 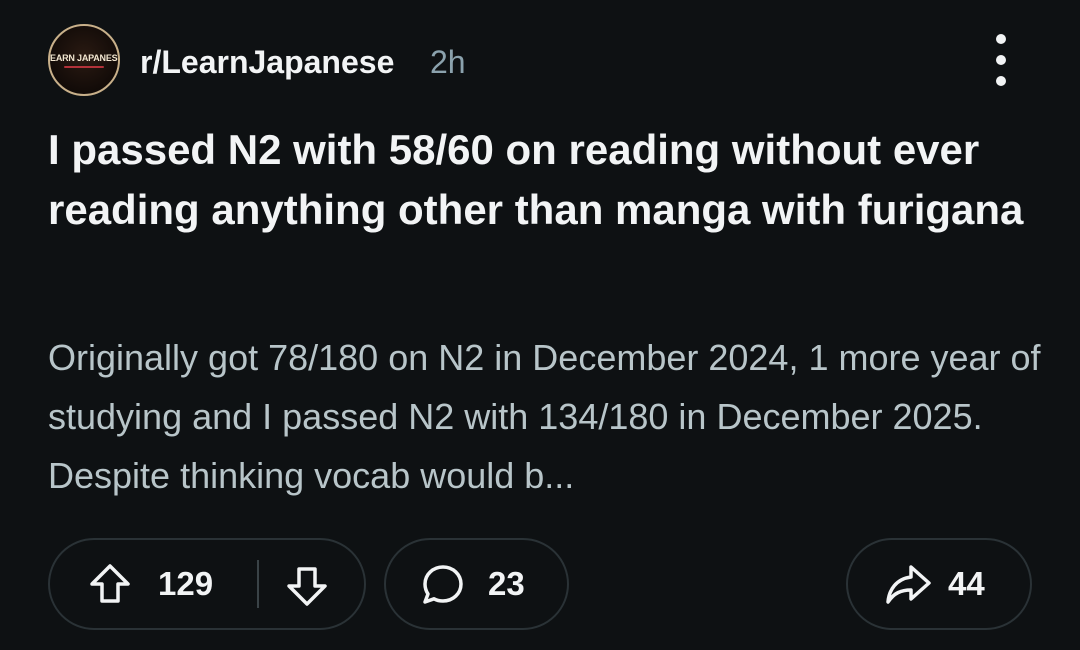 I want to click on upvote-button, so click(x=110, y=584).